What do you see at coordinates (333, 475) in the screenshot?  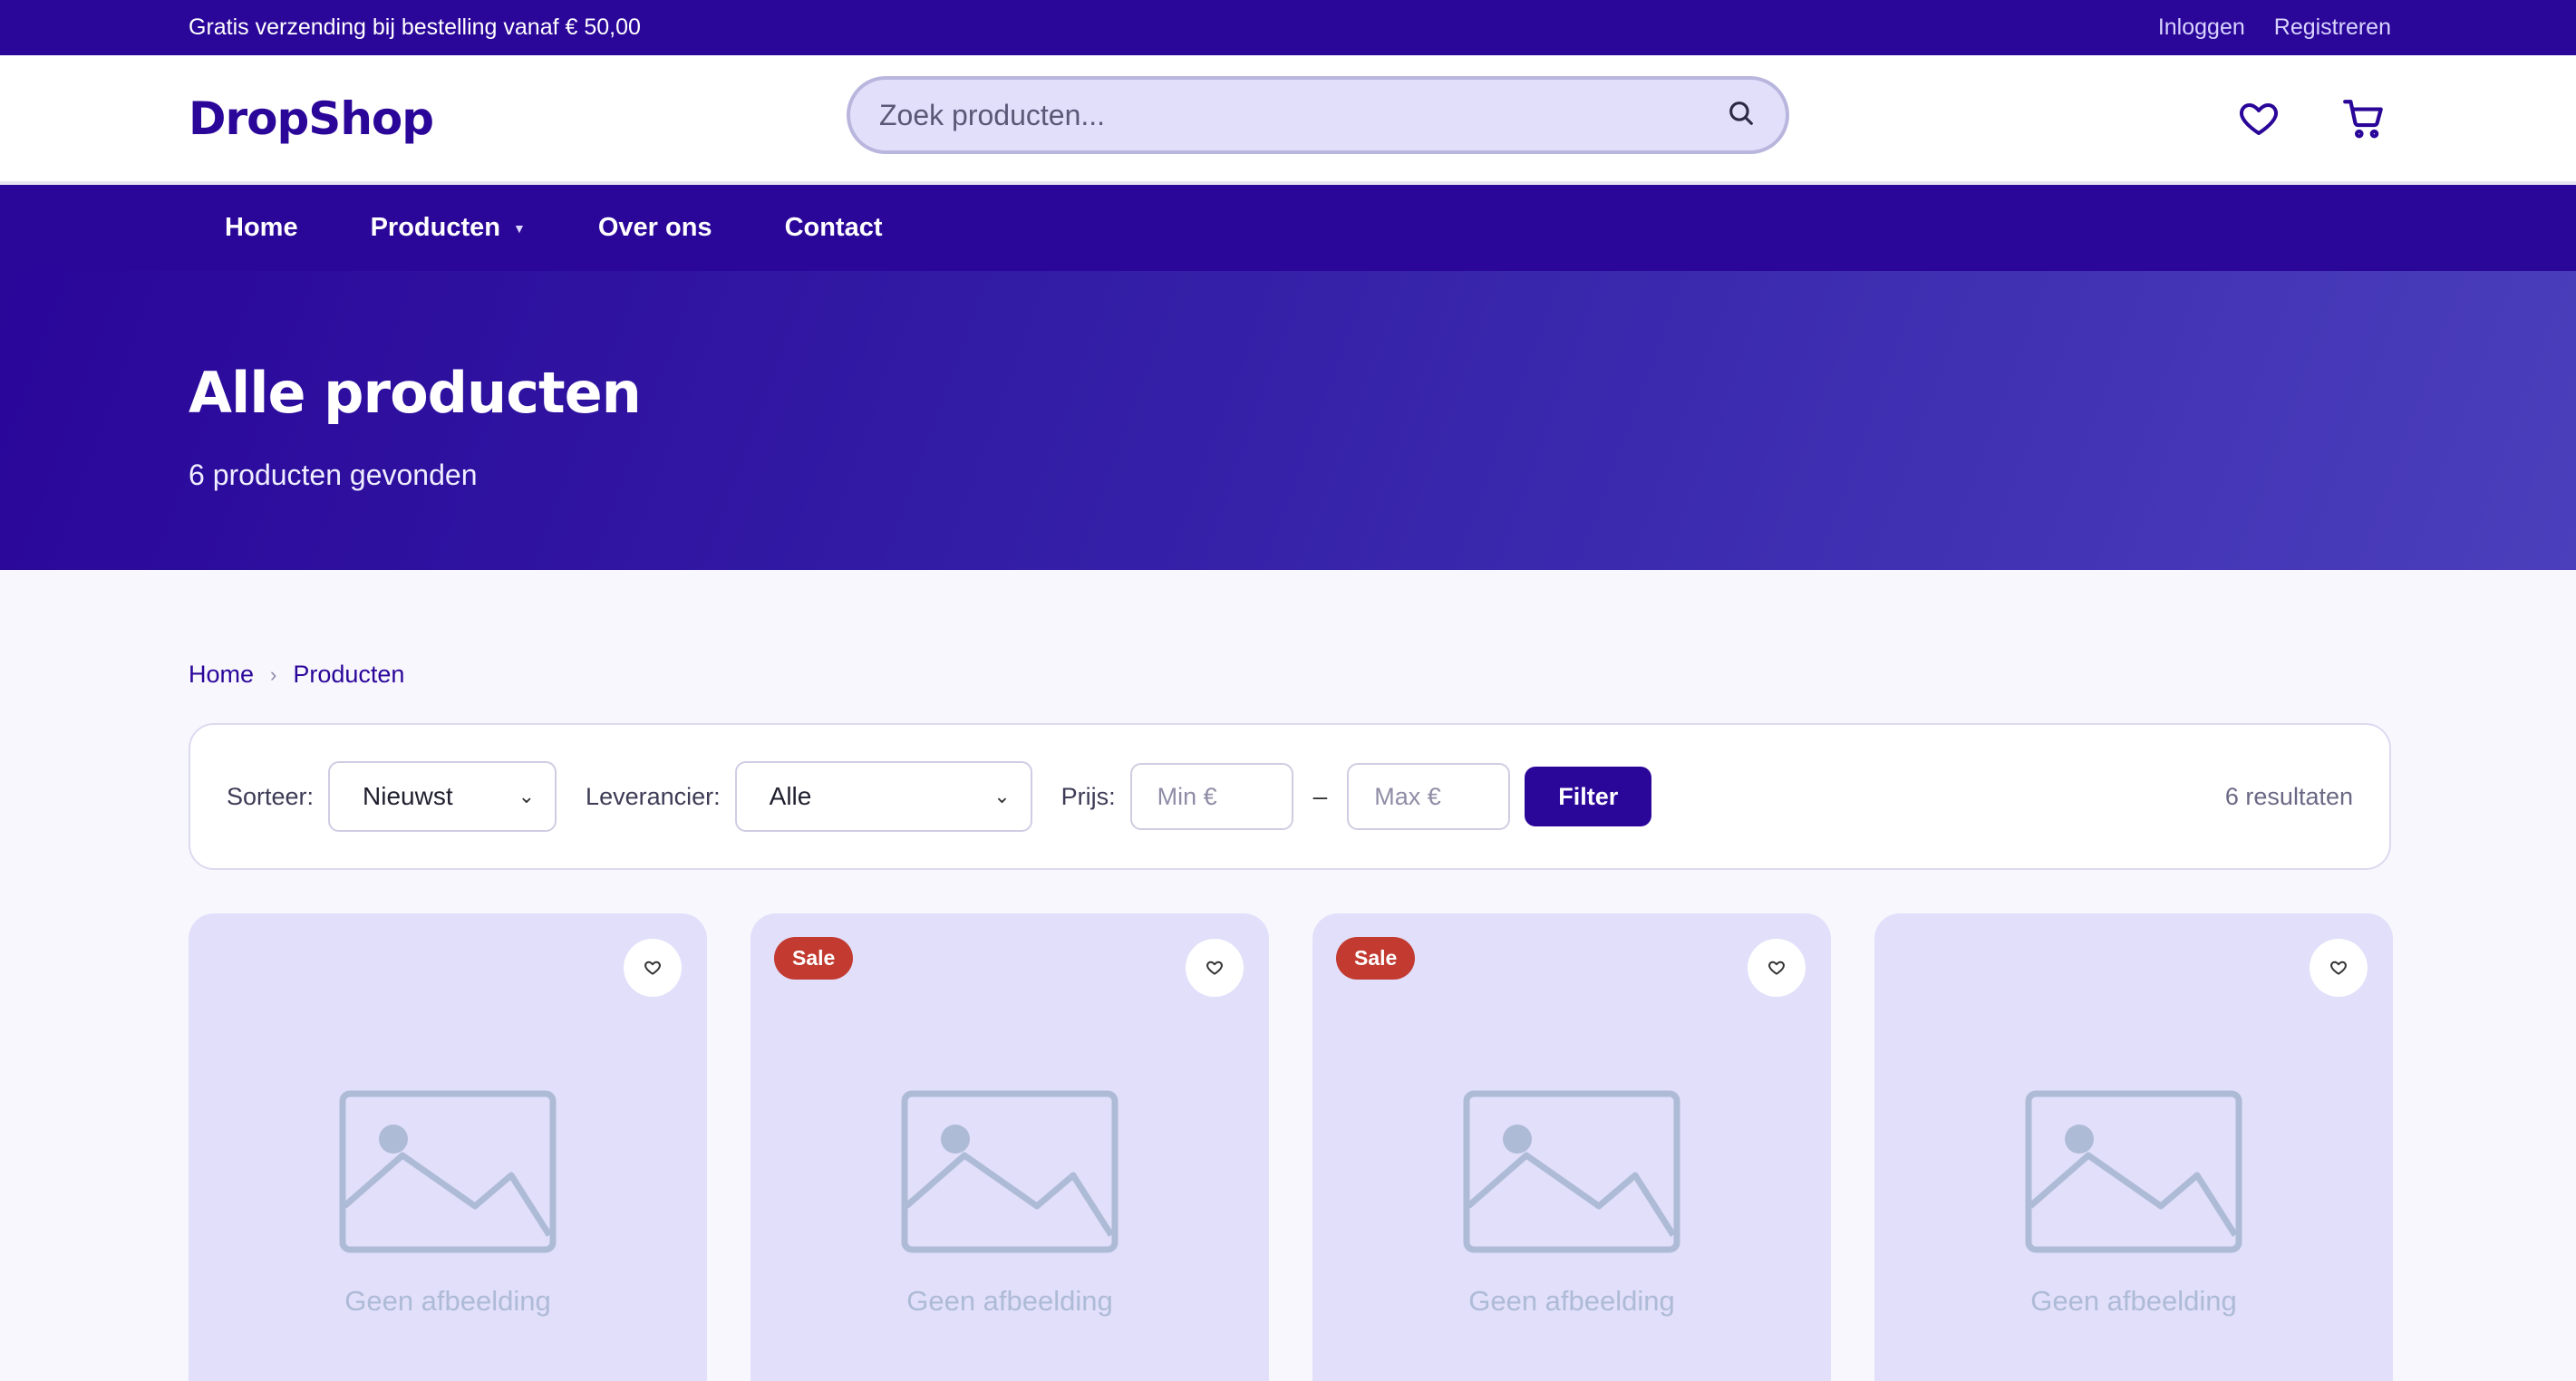 I see `product-count: 6 producten gevonden` at bounding box center [333, 475].